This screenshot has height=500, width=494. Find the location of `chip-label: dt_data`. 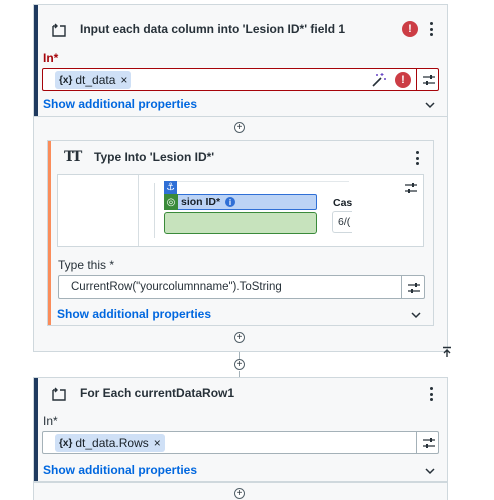

chip-label: dt_data is located at coordinates (95, 80).